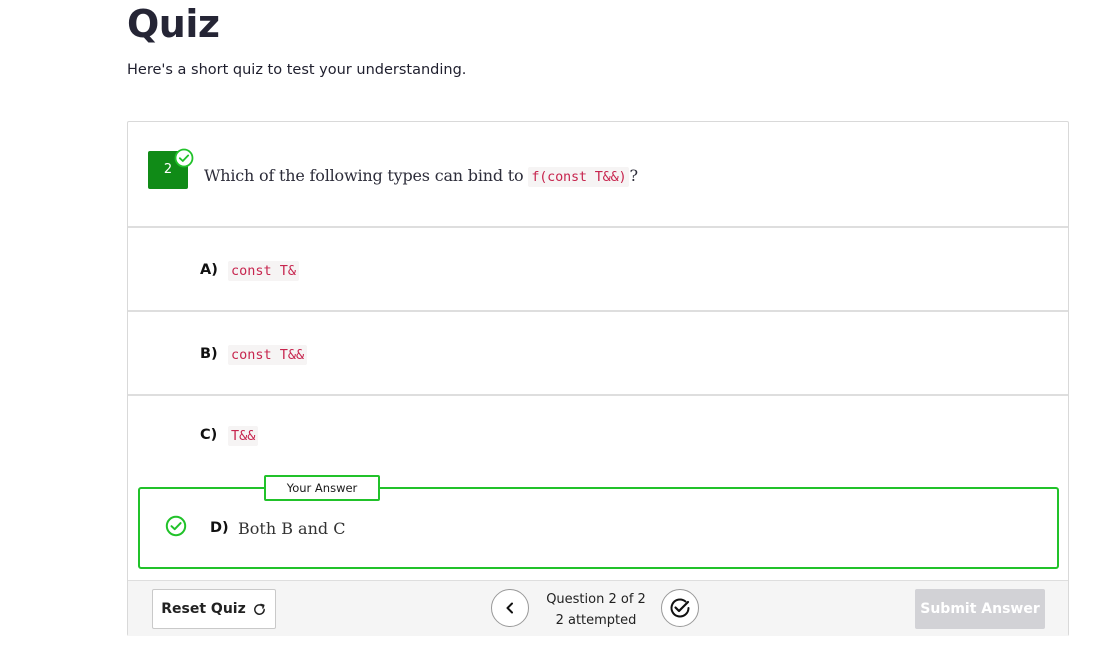 The height and width of the screenshot is (662, 1113). I want to click on quiz-complete-button, so click(680, 608).